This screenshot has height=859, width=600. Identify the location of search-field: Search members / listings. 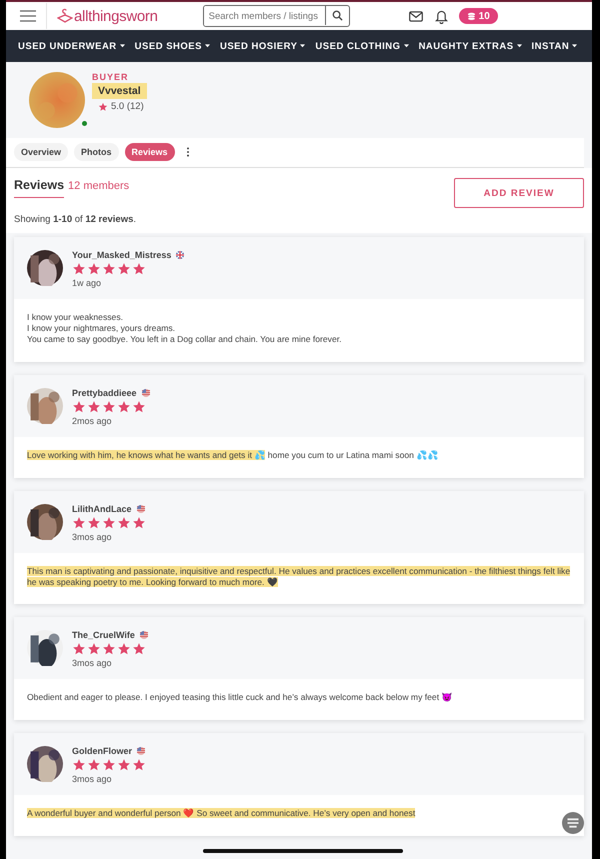
(276, 16).